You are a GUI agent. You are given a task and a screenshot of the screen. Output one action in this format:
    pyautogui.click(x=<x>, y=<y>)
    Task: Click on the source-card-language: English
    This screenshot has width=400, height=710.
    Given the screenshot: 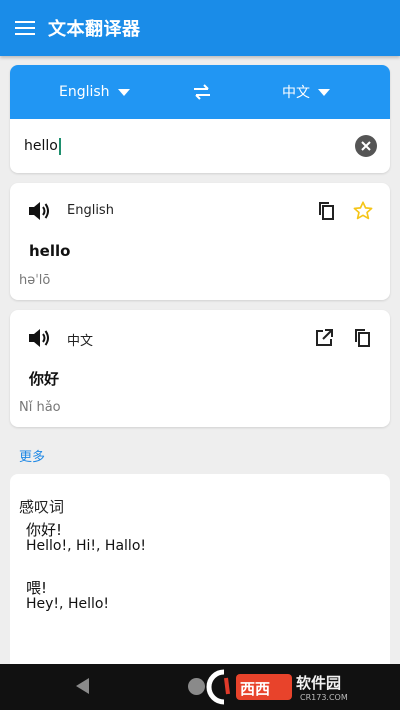 What is the action you would take?
    pyautogui.click(x=90, y=210)
    